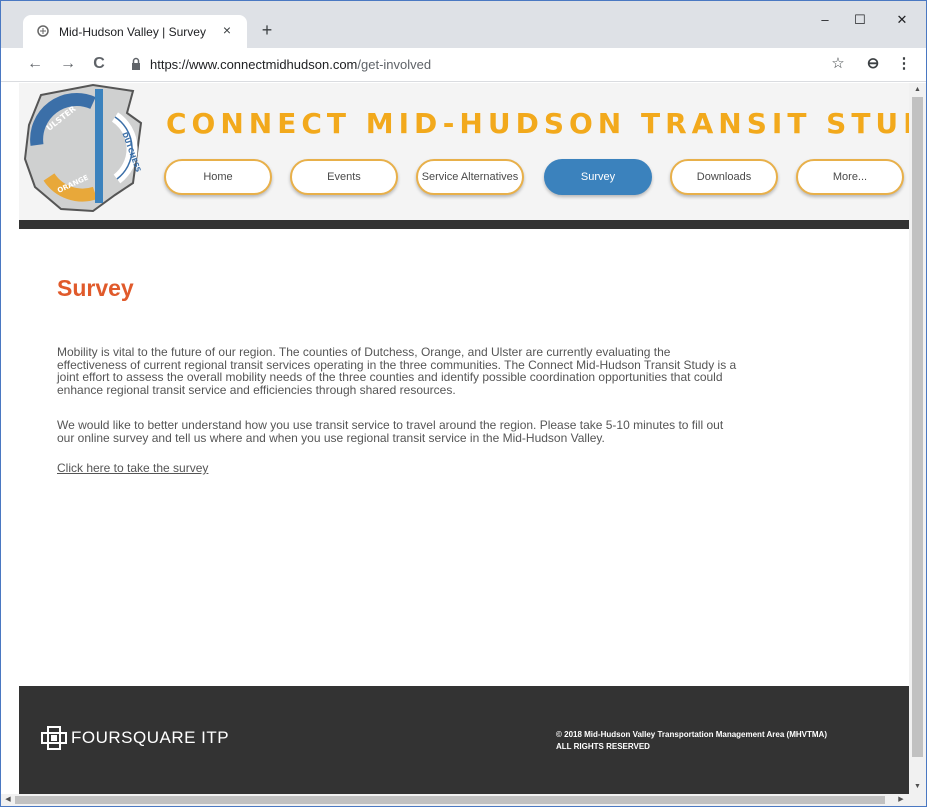  Describe the element at coordinates (825, 20) in the screenshot. I see `minimize-button: –` at that location.